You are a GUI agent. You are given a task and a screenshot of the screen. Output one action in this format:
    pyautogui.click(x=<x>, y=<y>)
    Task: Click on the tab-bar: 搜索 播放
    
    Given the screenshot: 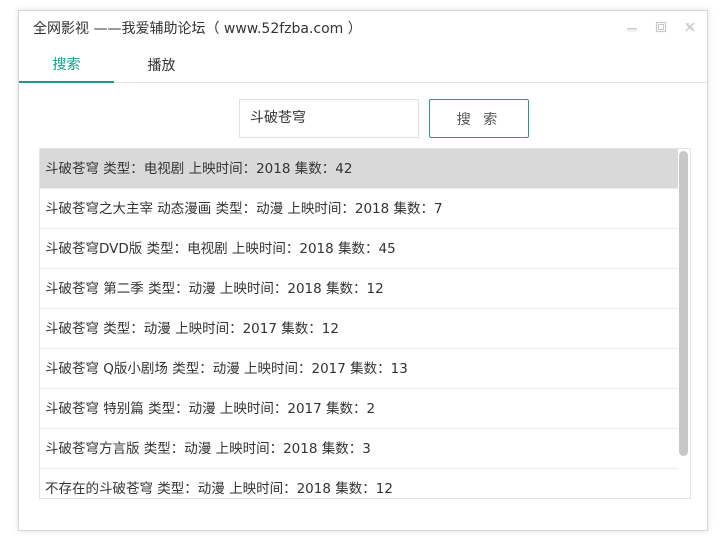 What is the action you would take?
    pyautogui.click(x=363, y=65)
    